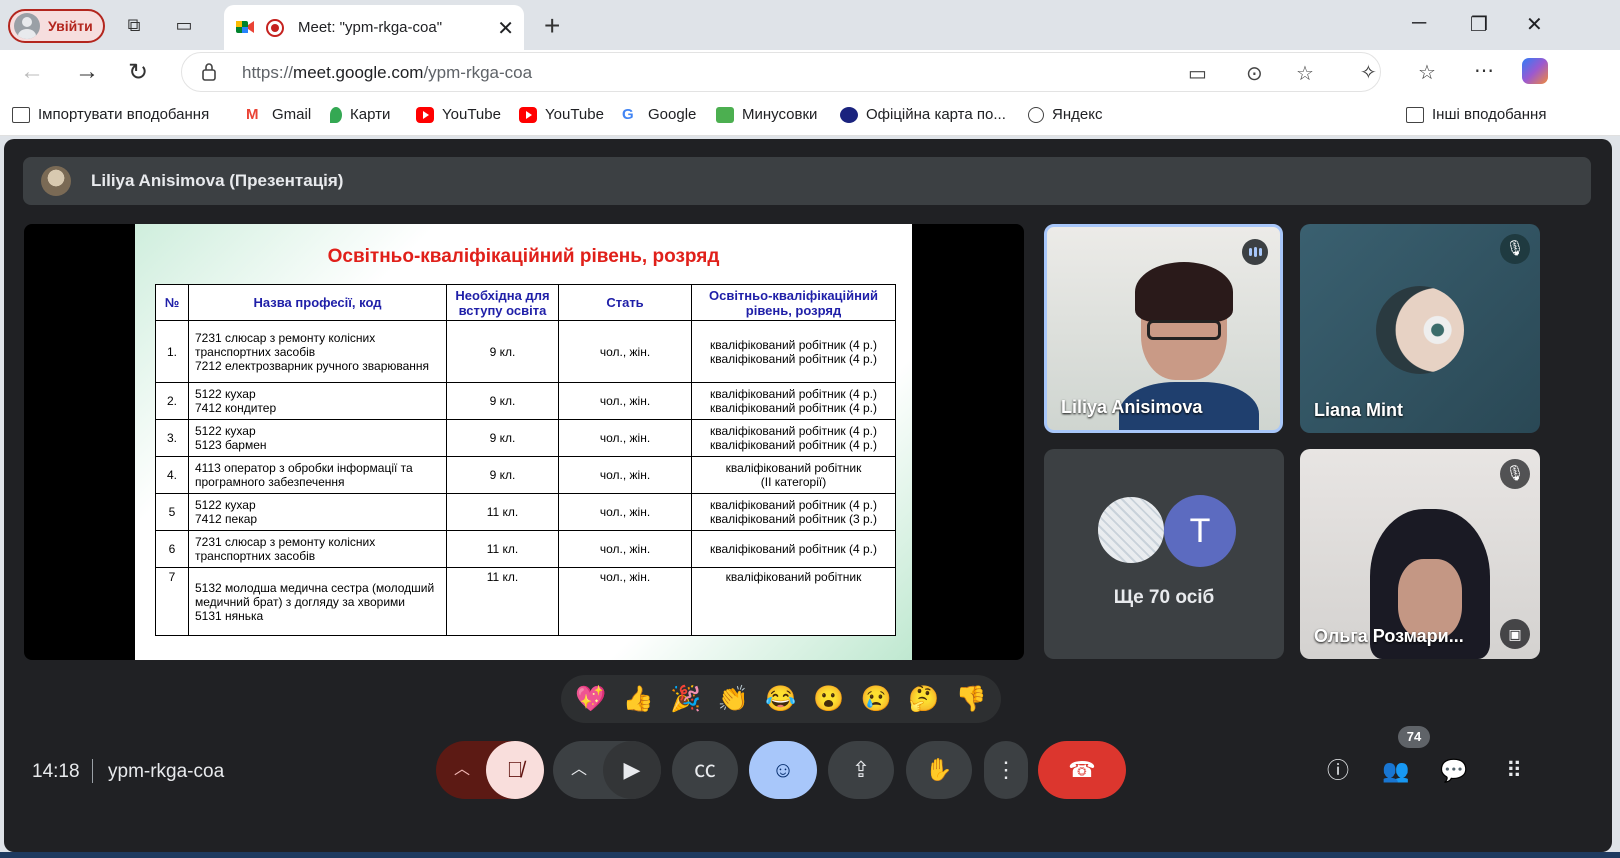  What do you see at coordinates (783, 770) in the screenshot?
I see `send-reaction-button: ☺` at bounding box center [783, 770].